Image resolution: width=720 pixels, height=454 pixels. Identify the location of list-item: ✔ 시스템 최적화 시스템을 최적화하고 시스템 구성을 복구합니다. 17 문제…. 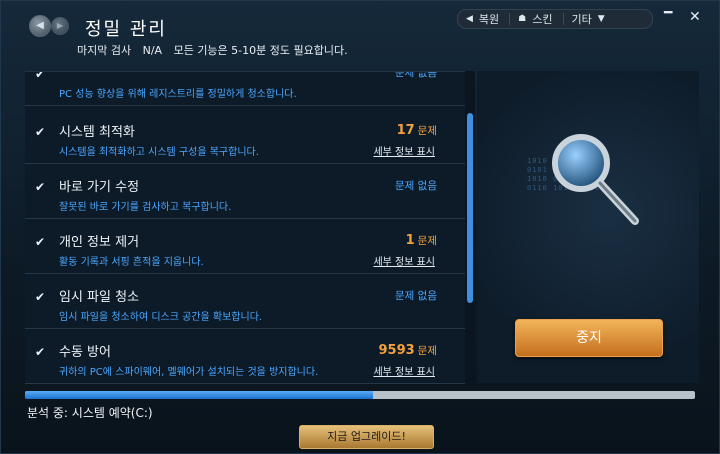
(245, 137).